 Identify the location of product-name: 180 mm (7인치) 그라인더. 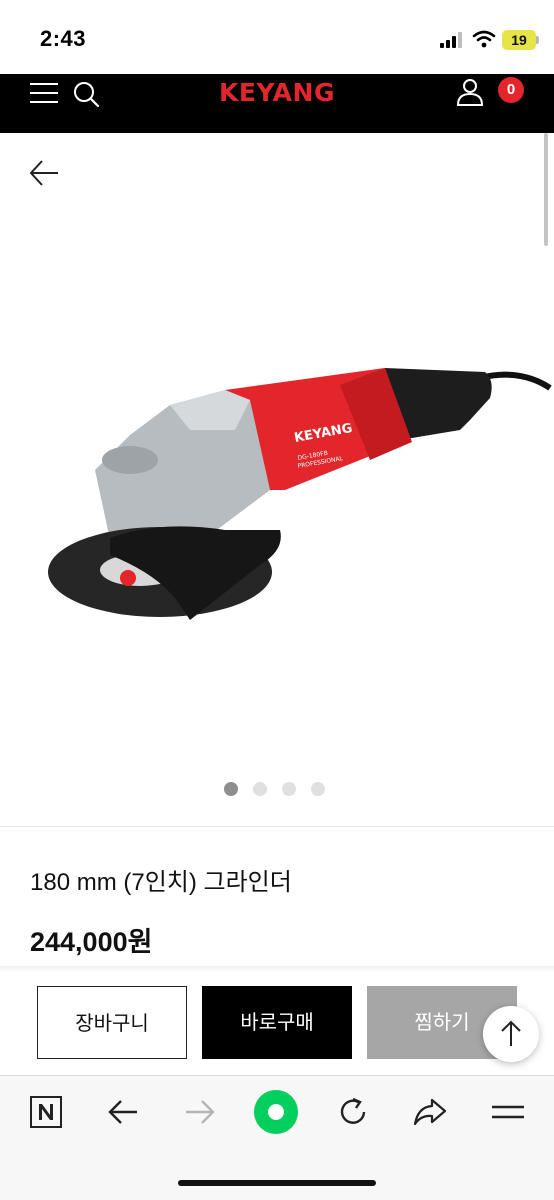
(161, 882).